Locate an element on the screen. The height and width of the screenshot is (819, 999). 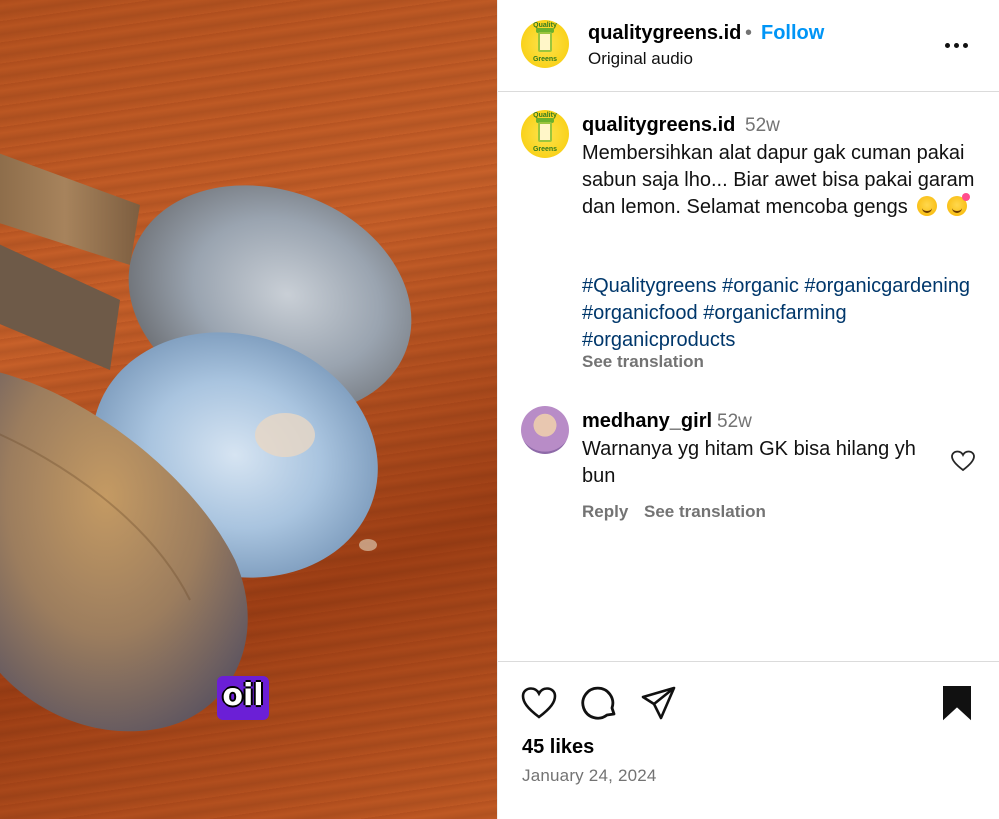
comment-timestamp: 52w is located at coordinates (734, 422).